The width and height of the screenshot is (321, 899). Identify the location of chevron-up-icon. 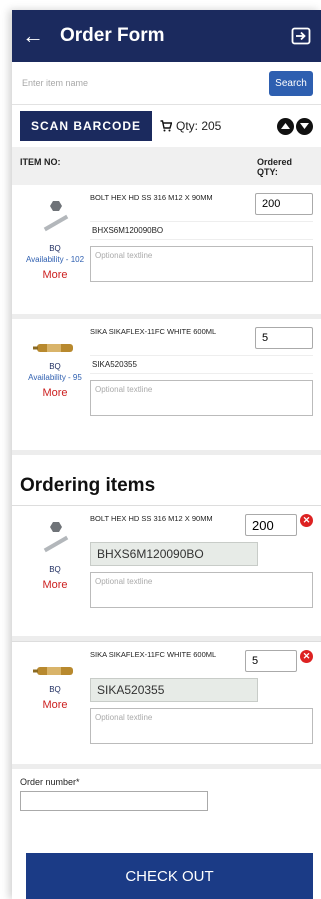
(285, 126).